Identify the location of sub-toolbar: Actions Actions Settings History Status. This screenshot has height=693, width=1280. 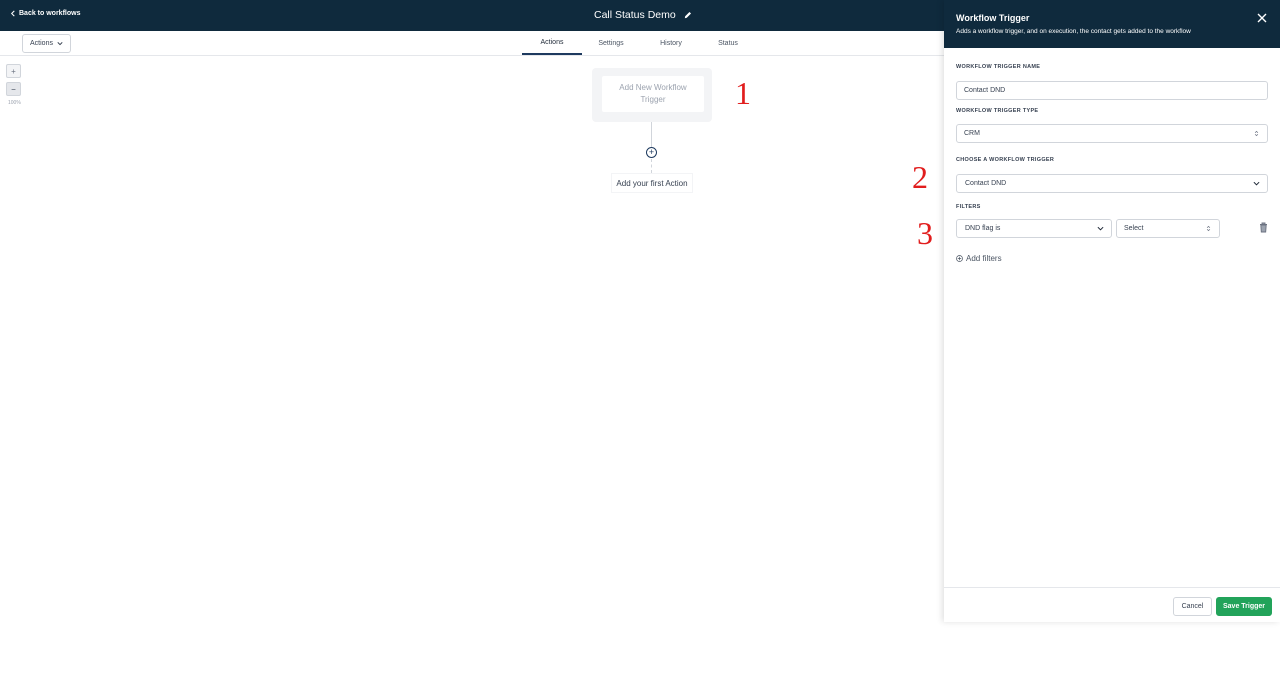
(472, 43).